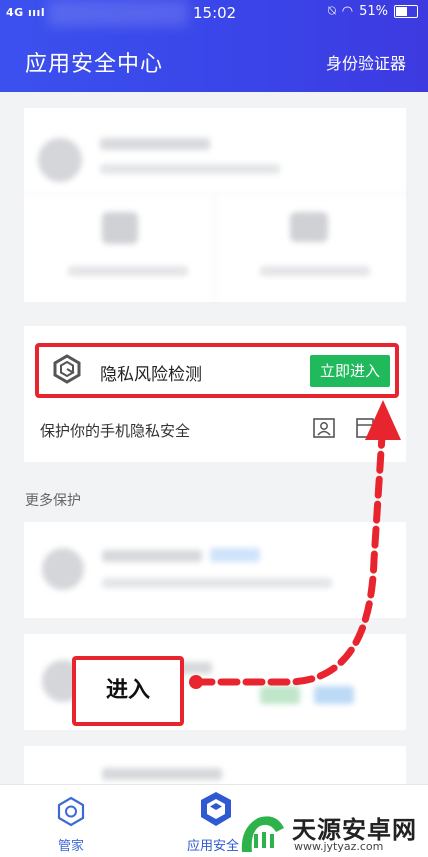 Image resolution: width=428 pixels, height=857 pixels. Describe the element at coordinates (26, 12) in the screenshot. I see `network-indicator: 4G ıııl` at that location.